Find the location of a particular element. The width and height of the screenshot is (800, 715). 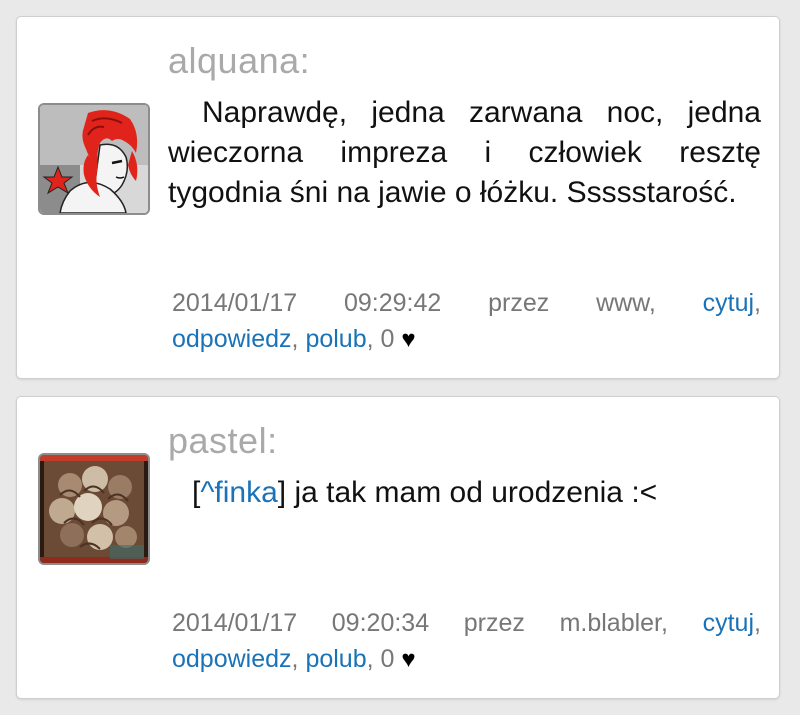

comment-text: [^finka] ja tak mam od urodzenia :< is located at coordinates (464, 493).